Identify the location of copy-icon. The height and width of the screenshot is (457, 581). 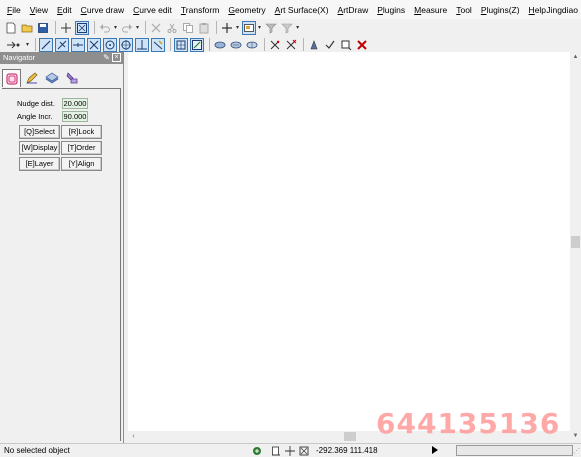
(188, 28).